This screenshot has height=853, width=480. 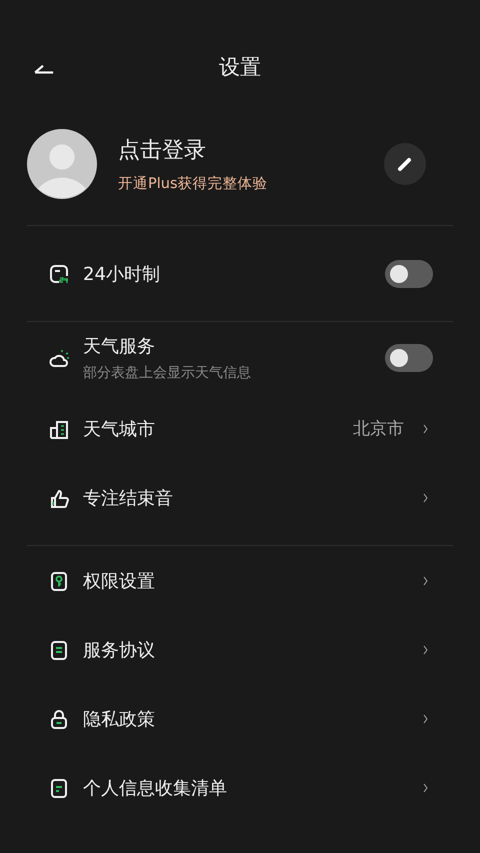 I want to click on building-icon, so click(x=59, y=428).